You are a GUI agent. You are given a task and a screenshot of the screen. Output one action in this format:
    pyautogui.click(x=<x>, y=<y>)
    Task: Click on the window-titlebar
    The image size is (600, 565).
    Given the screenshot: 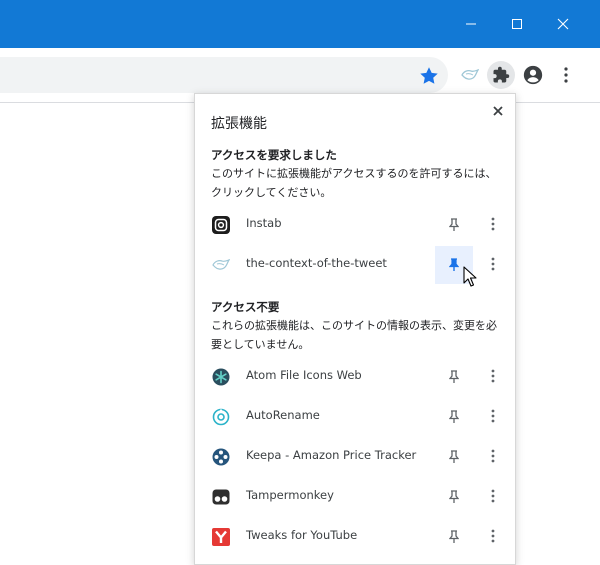 What is the action you would take?
    pyautogui.click(x=300, y=24)
    